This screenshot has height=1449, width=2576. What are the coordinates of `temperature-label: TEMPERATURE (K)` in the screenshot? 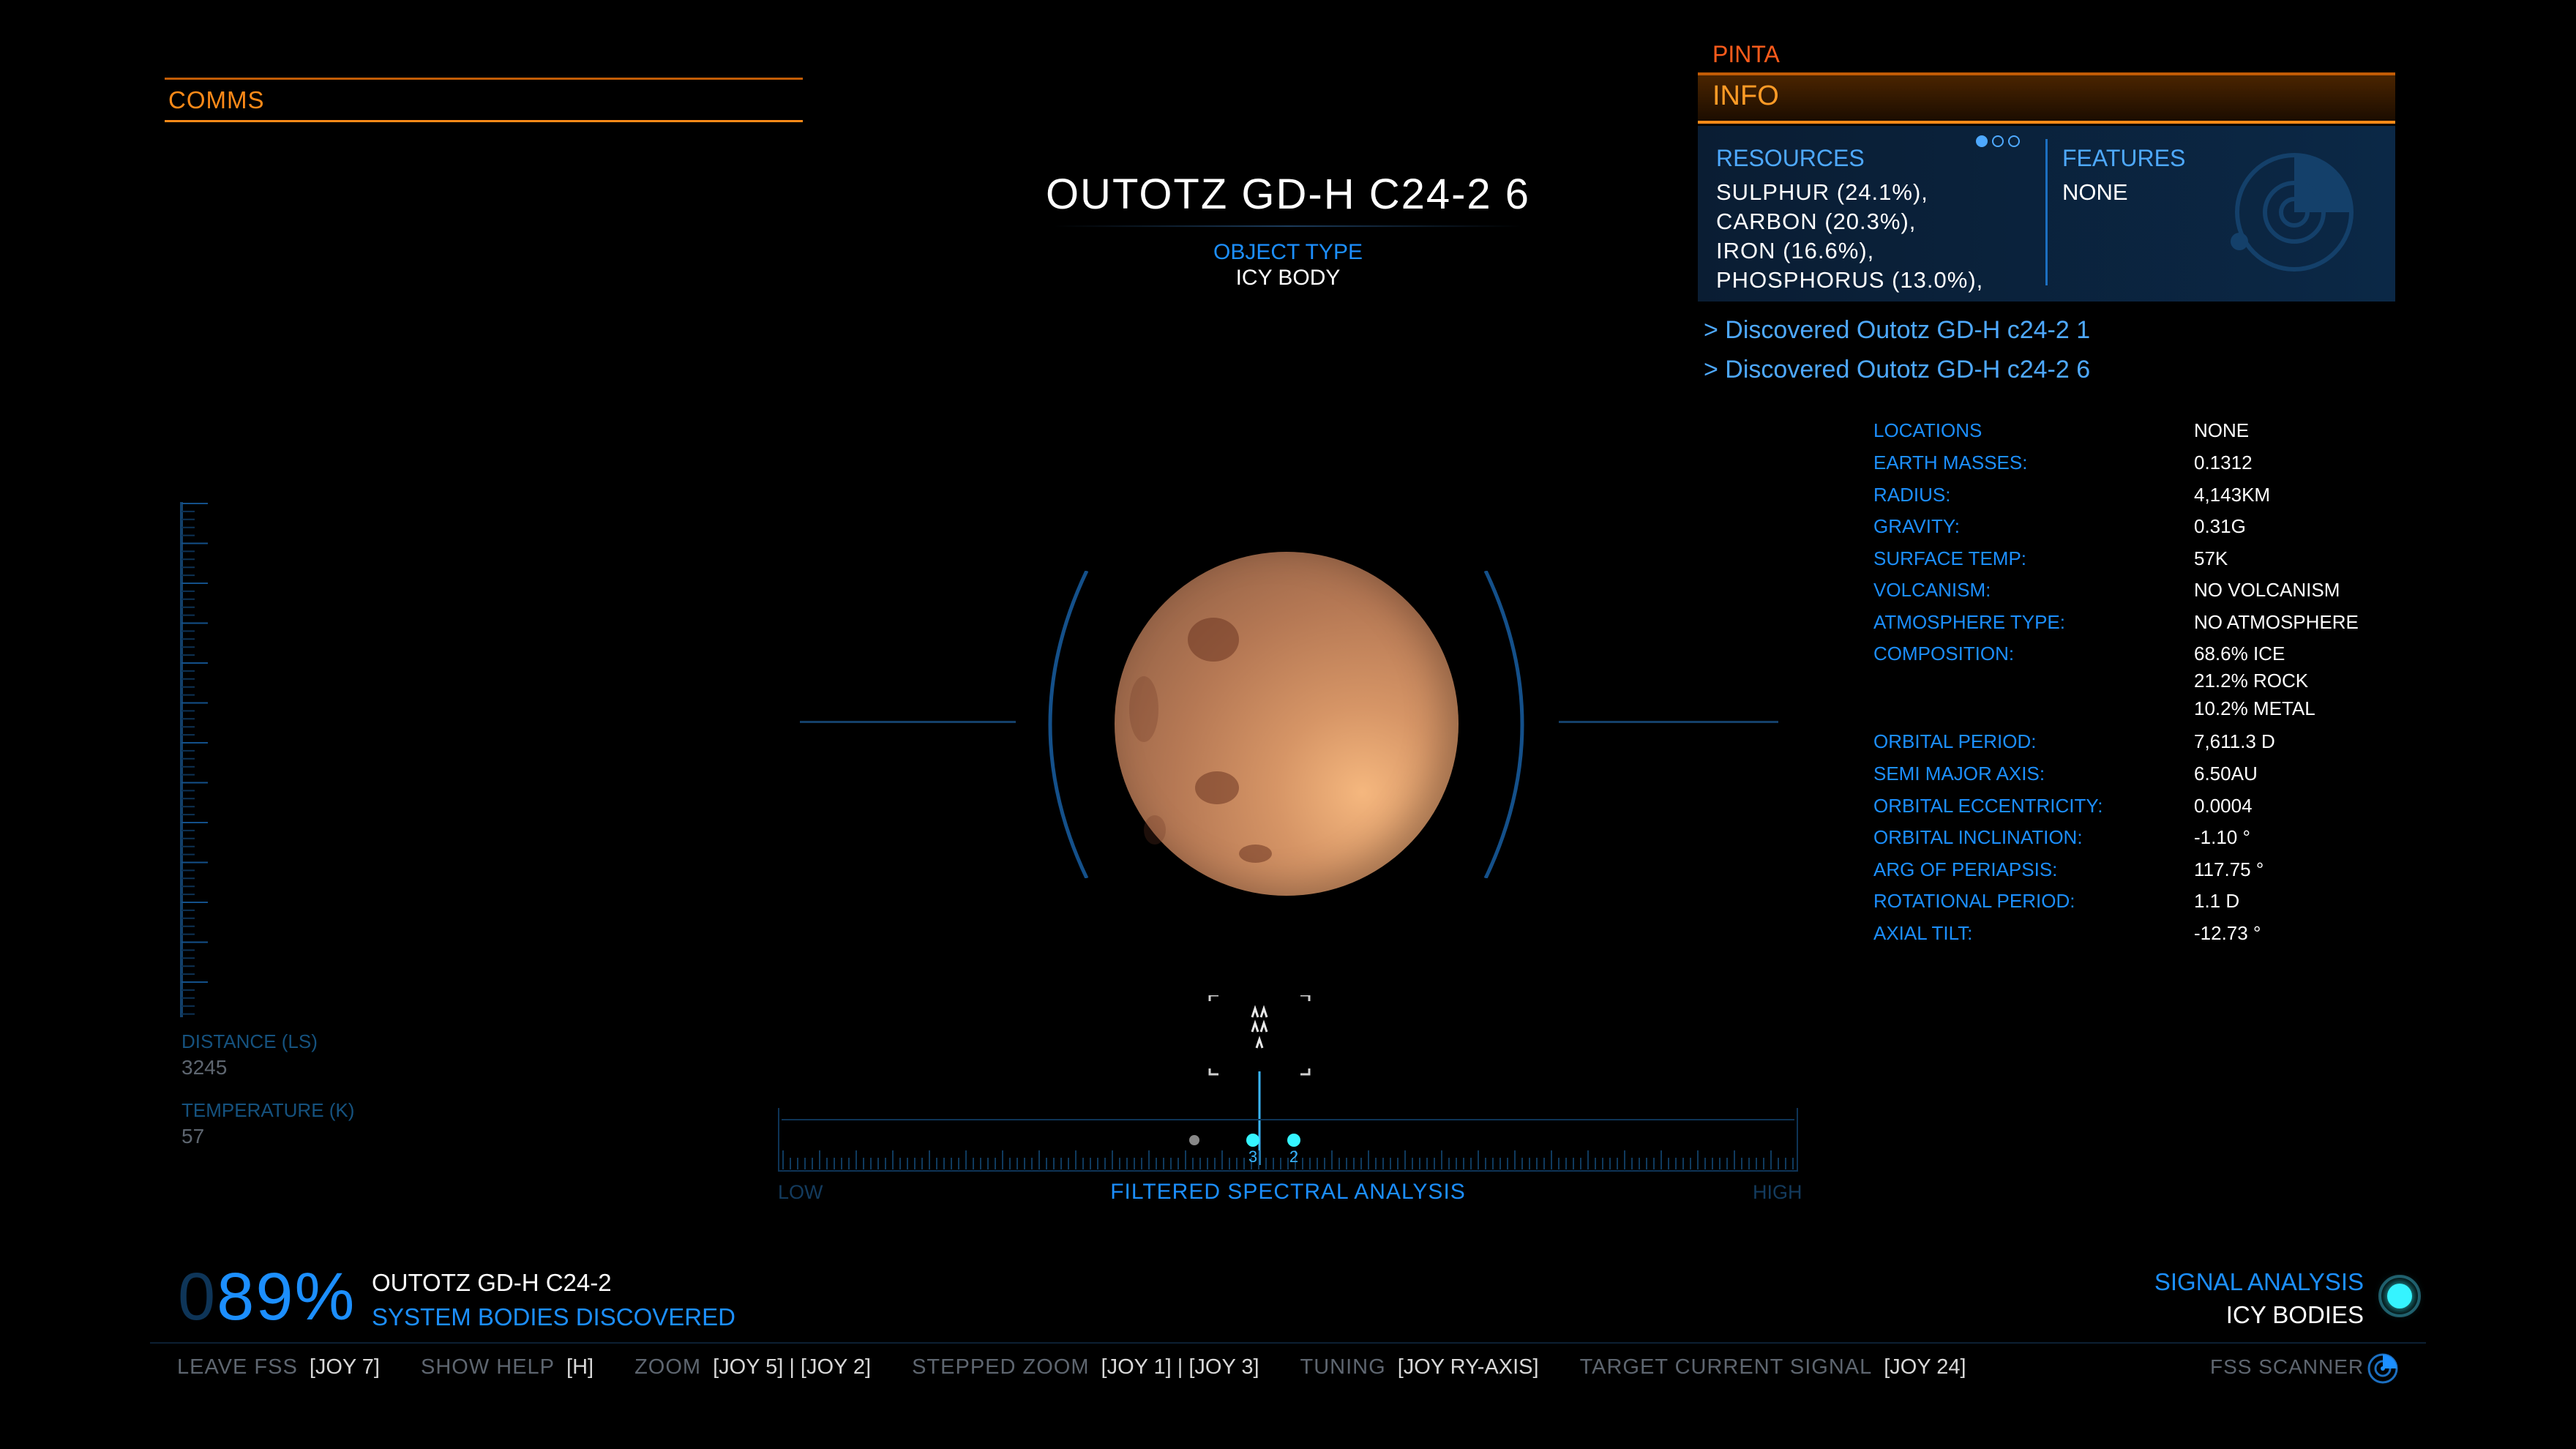 It's located at (268, 1110).